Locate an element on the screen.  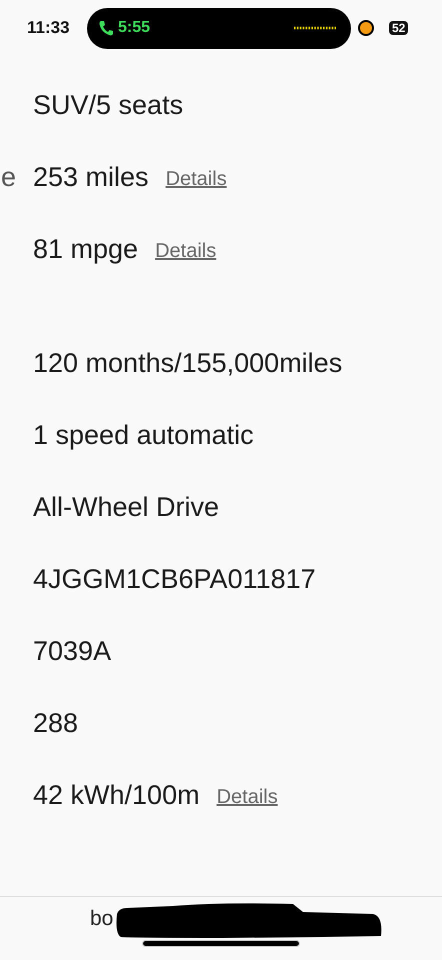
audio-wave-icon is located at coordinates (315, 28).